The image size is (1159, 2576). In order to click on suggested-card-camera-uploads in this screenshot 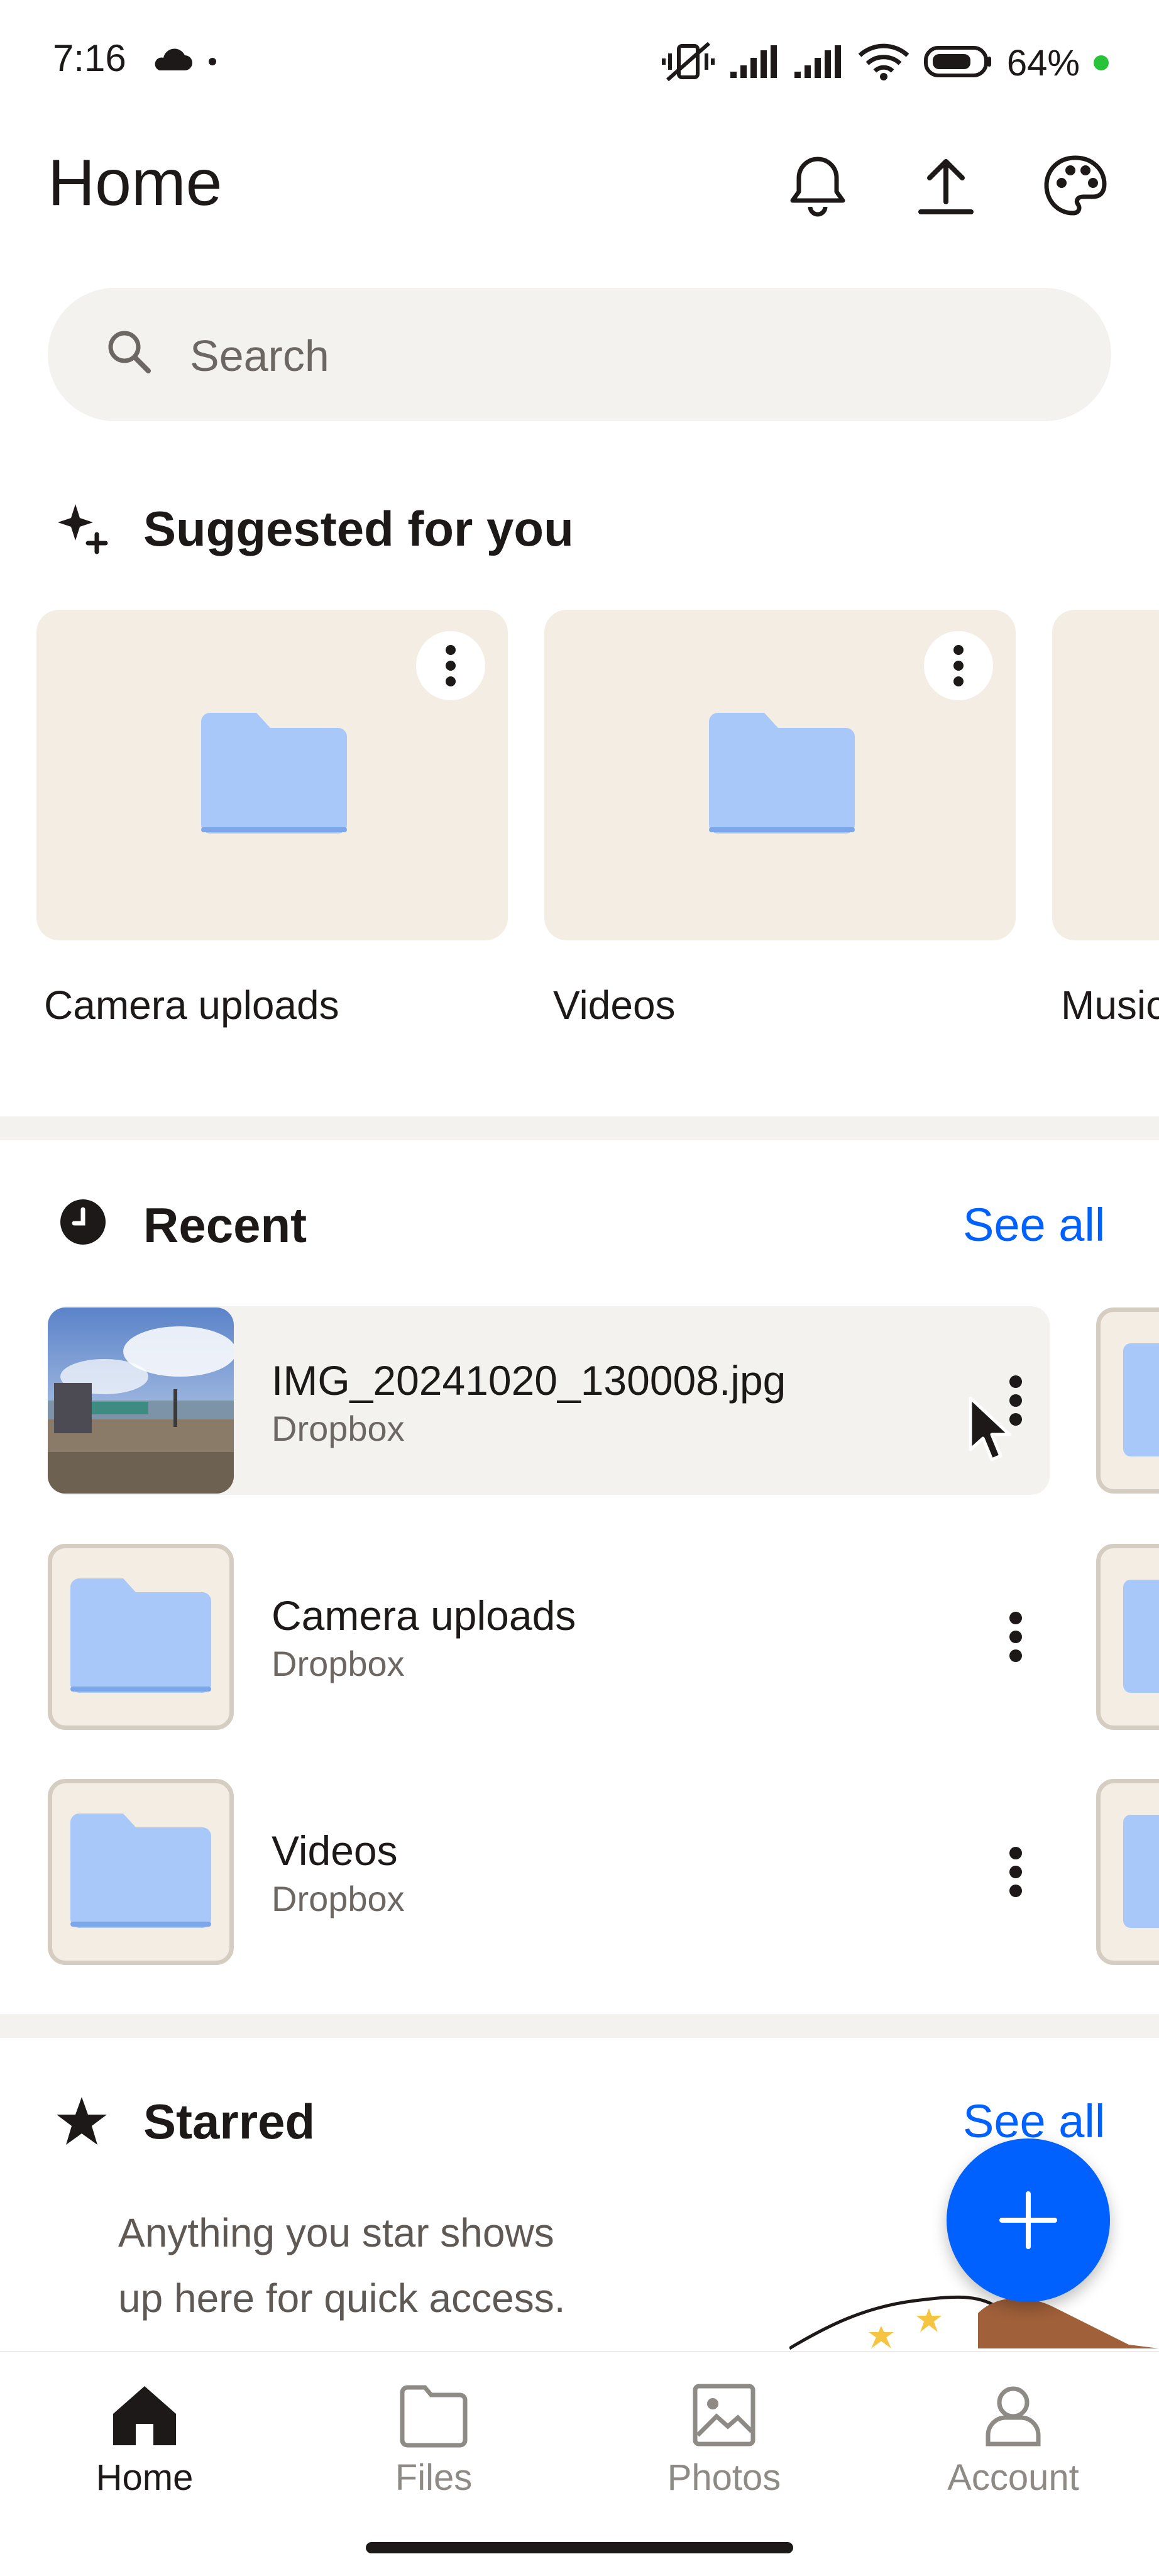, I will do `click(272, 775)`.